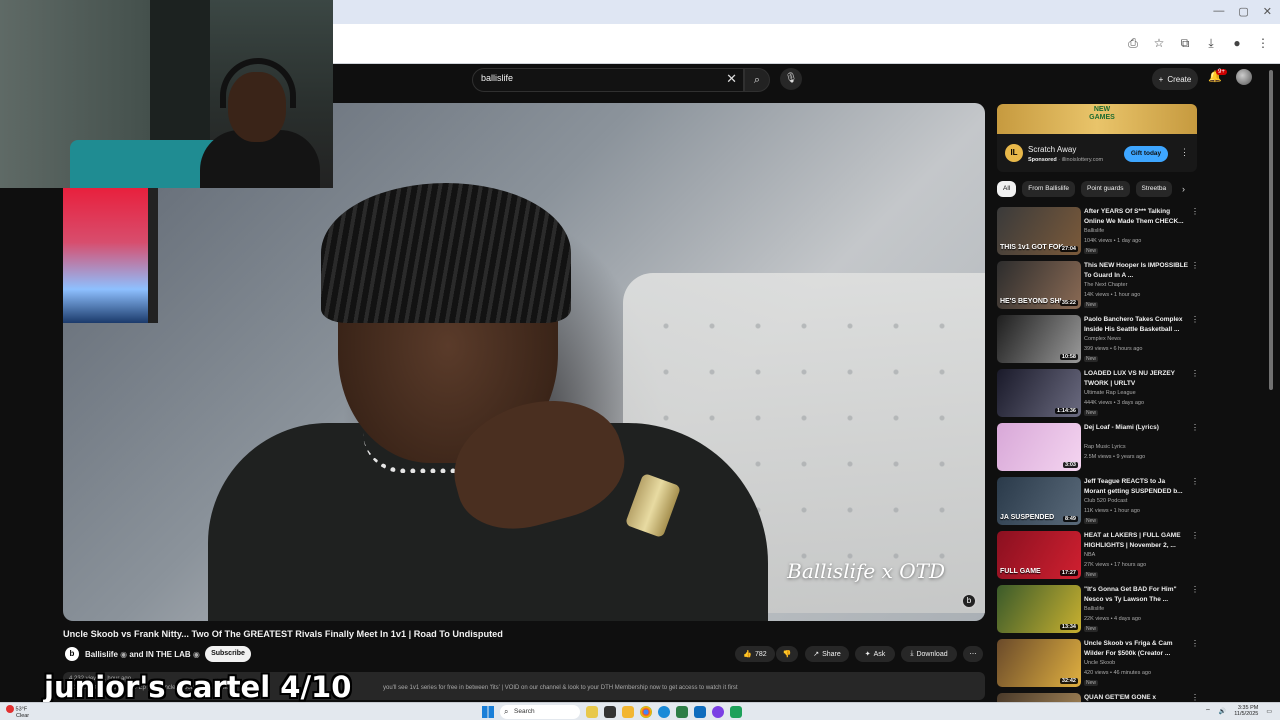  I want to click on recommendation-thumbnail: 1:14:36, so click(1039, 393).